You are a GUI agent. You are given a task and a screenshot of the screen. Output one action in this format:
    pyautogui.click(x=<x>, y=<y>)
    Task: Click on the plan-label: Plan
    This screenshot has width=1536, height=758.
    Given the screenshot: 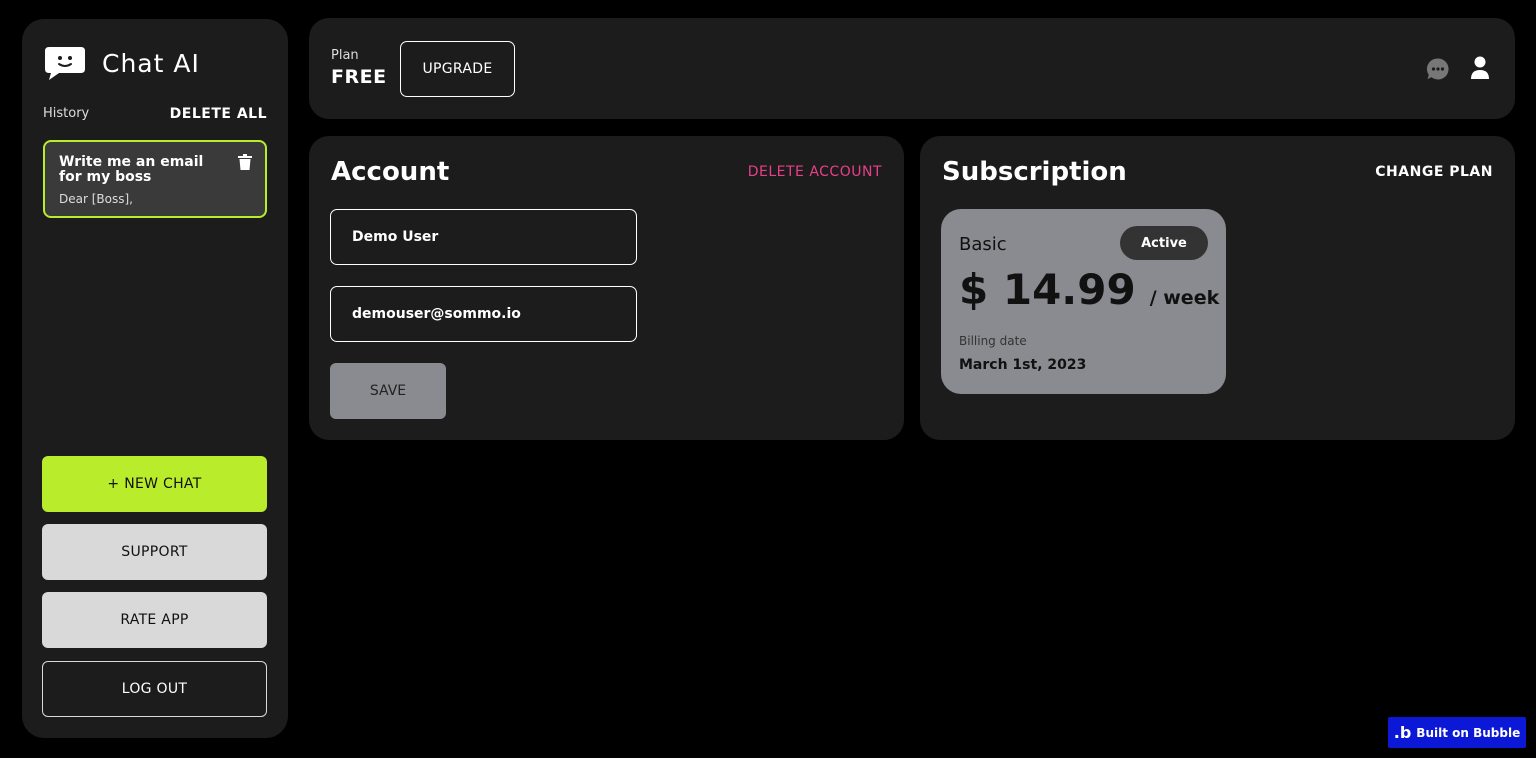 What is the action you would take?
    pyautogui.click(x=345, y=55)
    